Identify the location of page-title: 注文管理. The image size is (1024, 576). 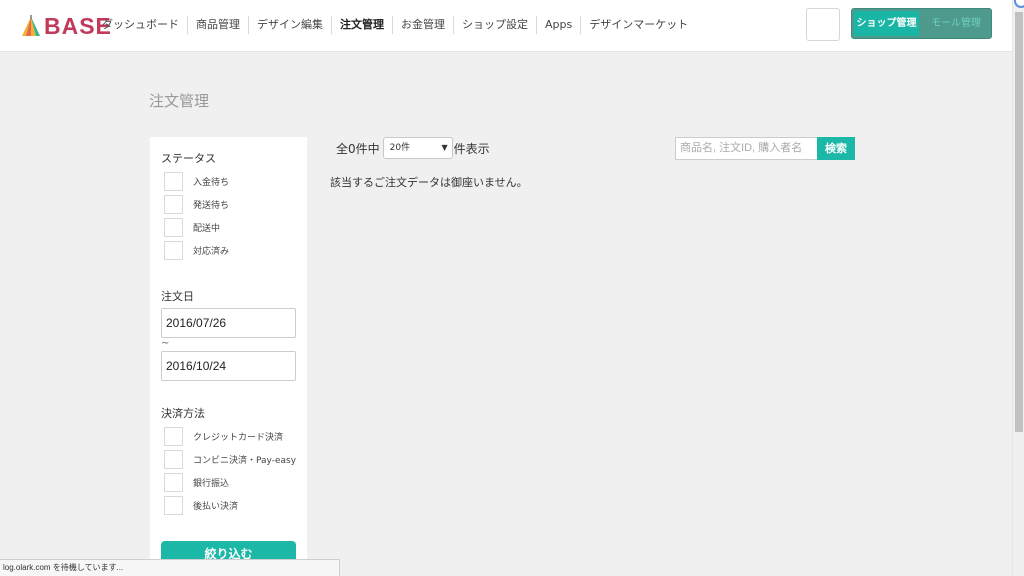
(179, 101).